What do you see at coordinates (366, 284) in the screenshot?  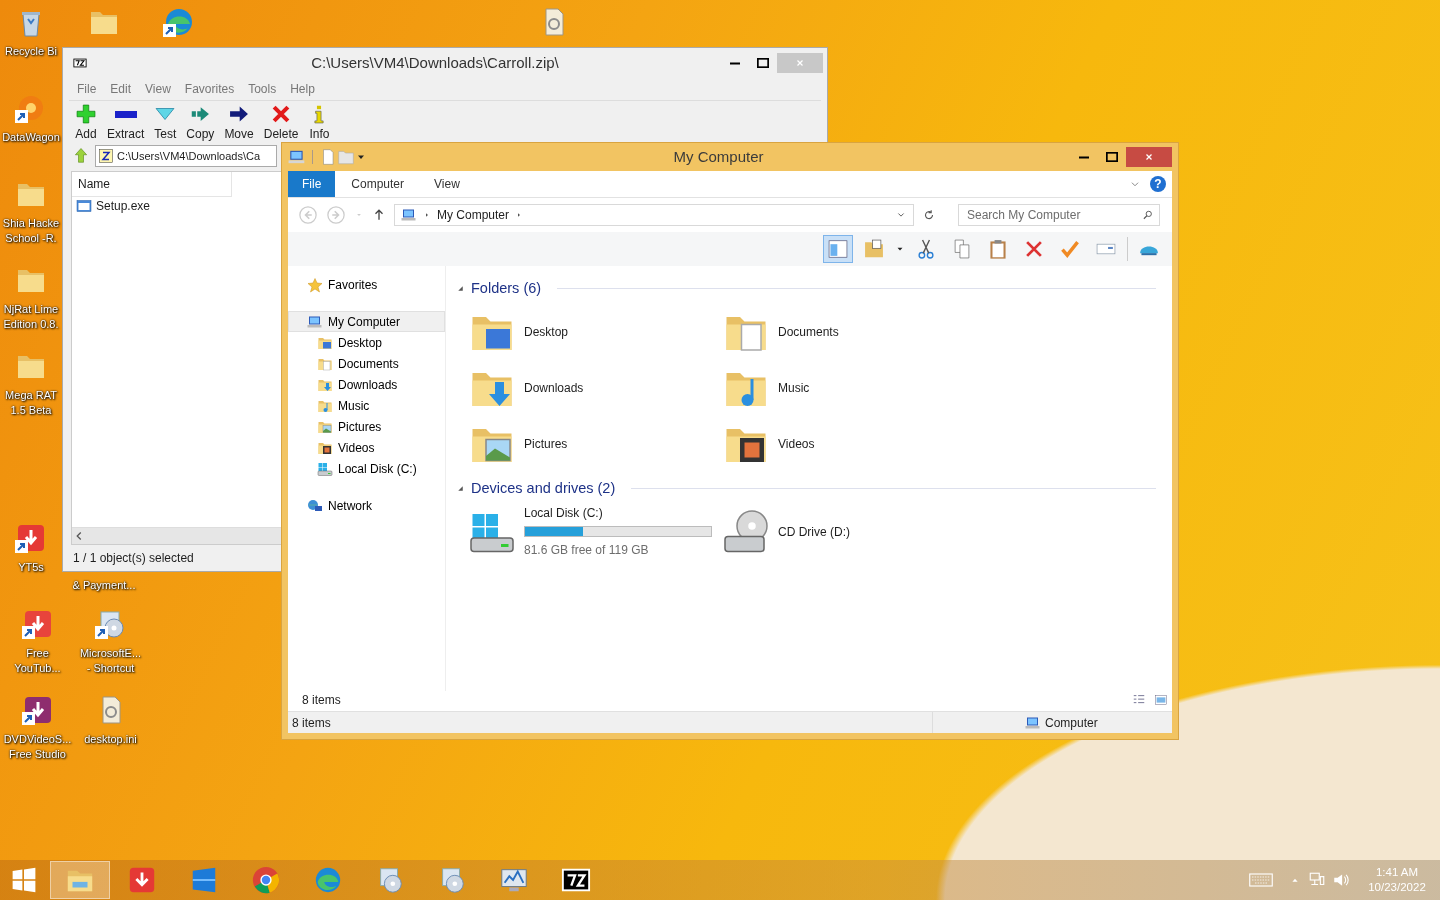 I see `nav-item: Favorites` at bounding box center [366, 284].